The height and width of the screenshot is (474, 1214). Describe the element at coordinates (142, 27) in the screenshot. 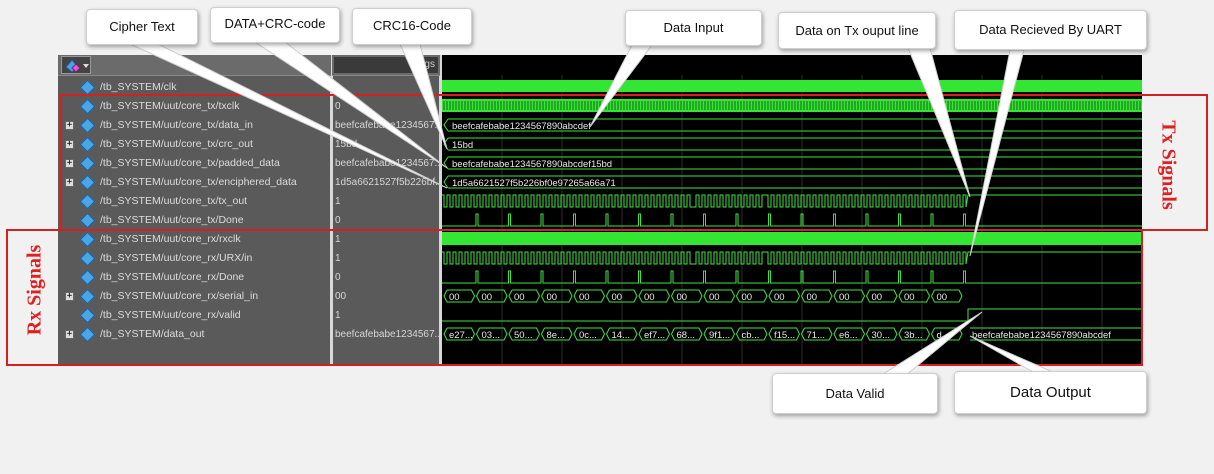

I see `callout-cipher-text: Cipher Text` at that location.